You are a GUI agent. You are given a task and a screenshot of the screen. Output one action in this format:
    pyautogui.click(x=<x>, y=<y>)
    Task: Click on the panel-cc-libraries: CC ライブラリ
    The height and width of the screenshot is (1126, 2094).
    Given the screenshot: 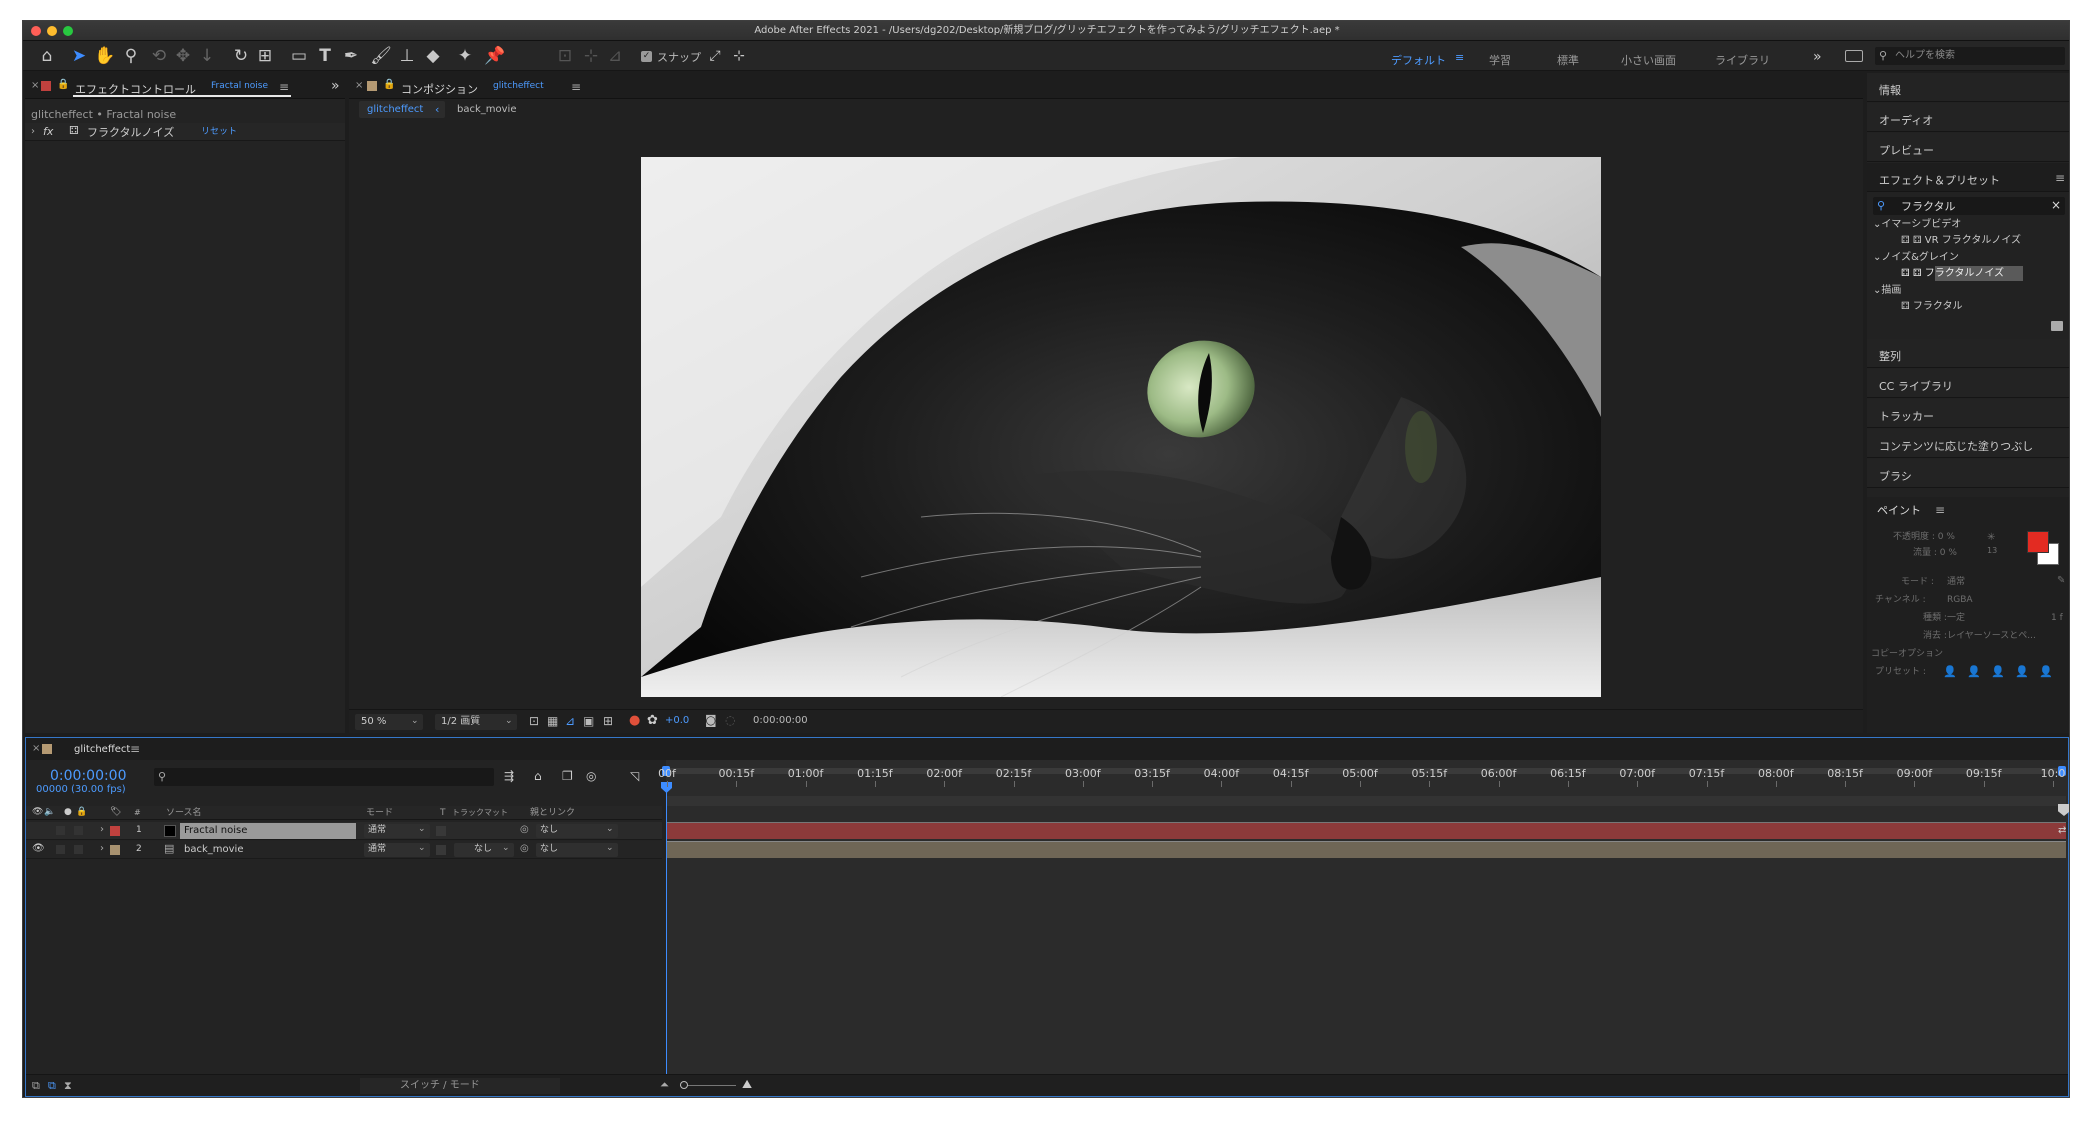 What is the action you would take?
    pyautogui.click(x=1968, y=383)
    